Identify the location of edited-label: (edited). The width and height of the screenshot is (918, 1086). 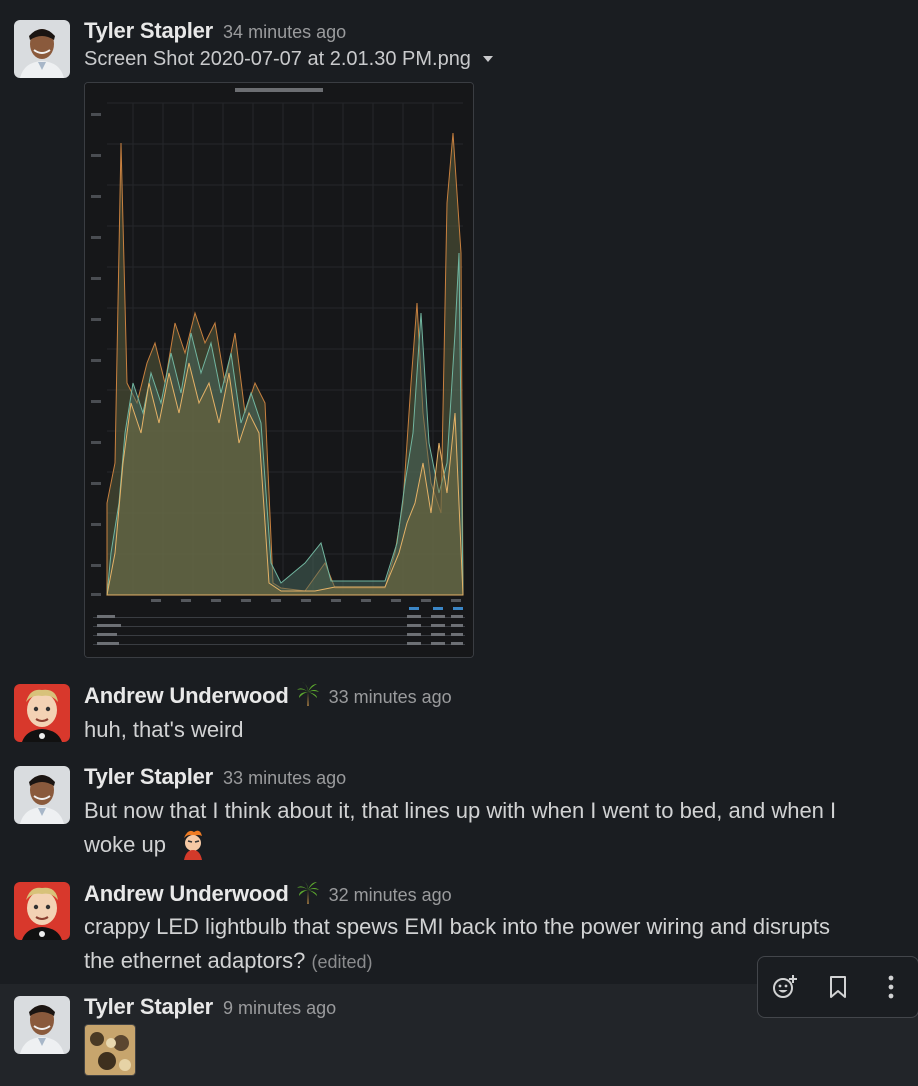
(342, 962).